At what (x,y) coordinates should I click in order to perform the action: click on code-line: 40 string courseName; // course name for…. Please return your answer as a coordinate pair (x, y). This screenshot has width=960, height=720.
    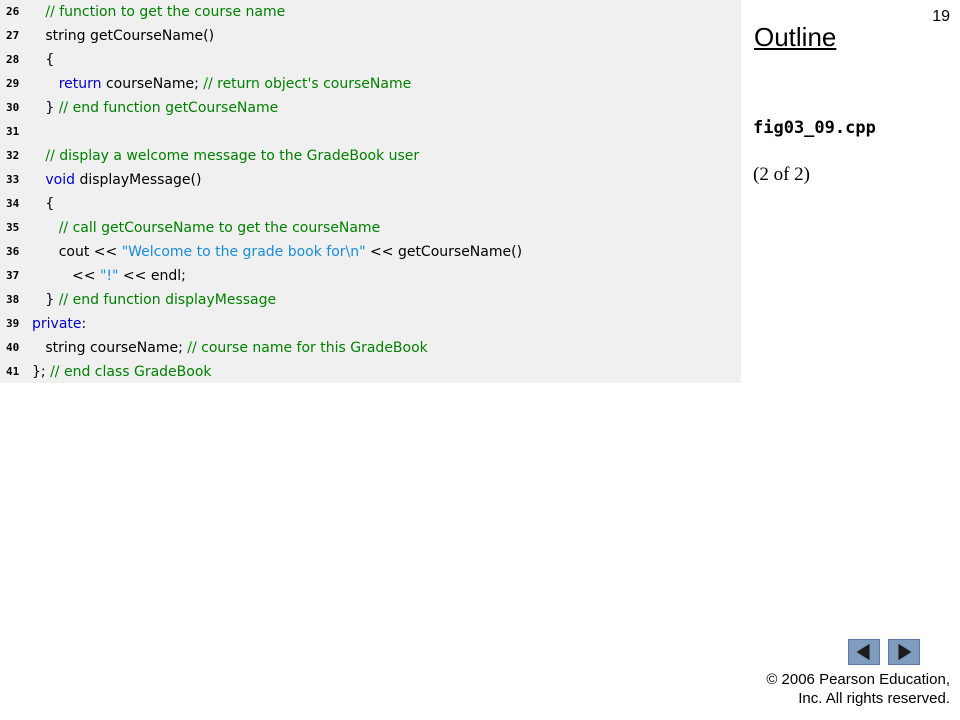
    Looking at the image, I should click on (370, 348).